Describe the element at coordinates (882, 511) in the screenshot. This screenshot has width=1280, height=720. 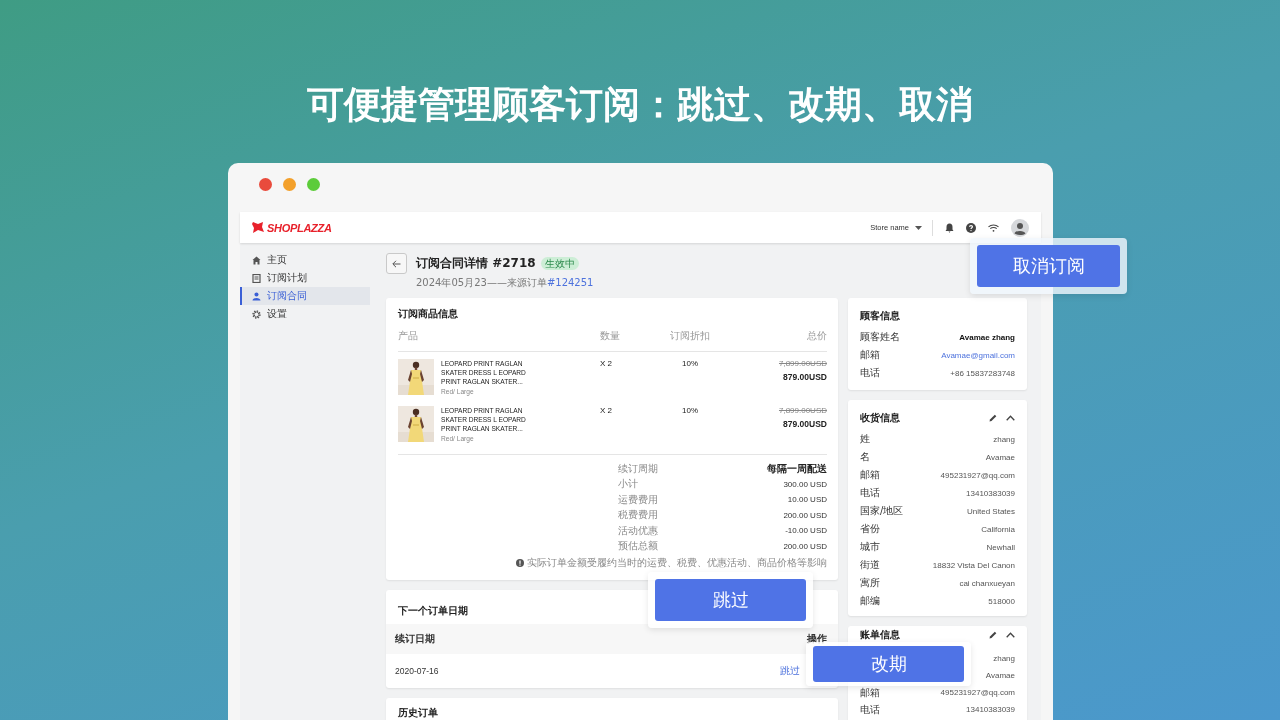
I see `field-label: 国家/地区` at that location.